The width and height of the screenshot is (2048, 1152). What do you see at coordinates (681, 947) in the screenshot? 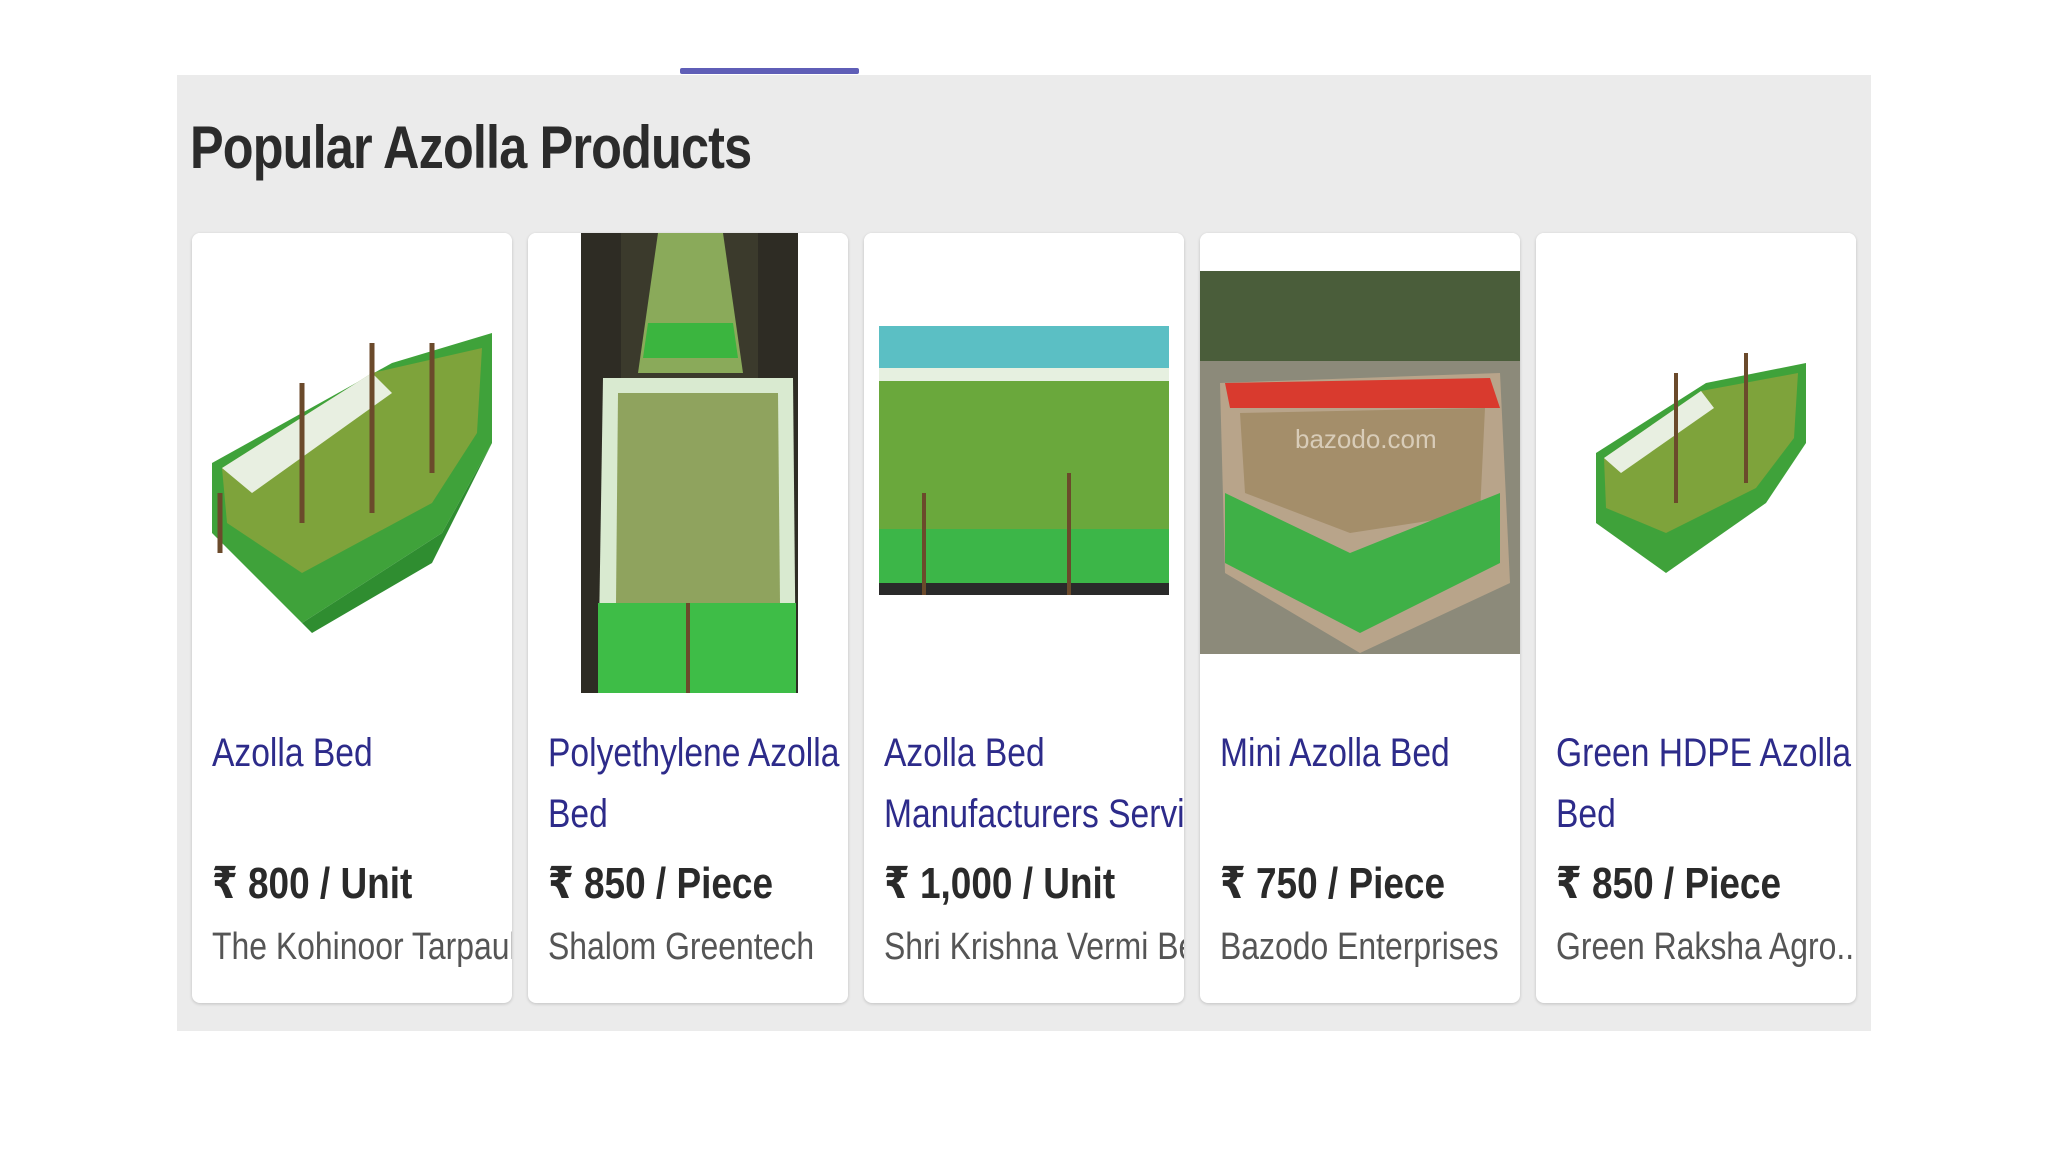
I see `seller-name-link: Shalom Greentech` at bounding box center [681, 947].